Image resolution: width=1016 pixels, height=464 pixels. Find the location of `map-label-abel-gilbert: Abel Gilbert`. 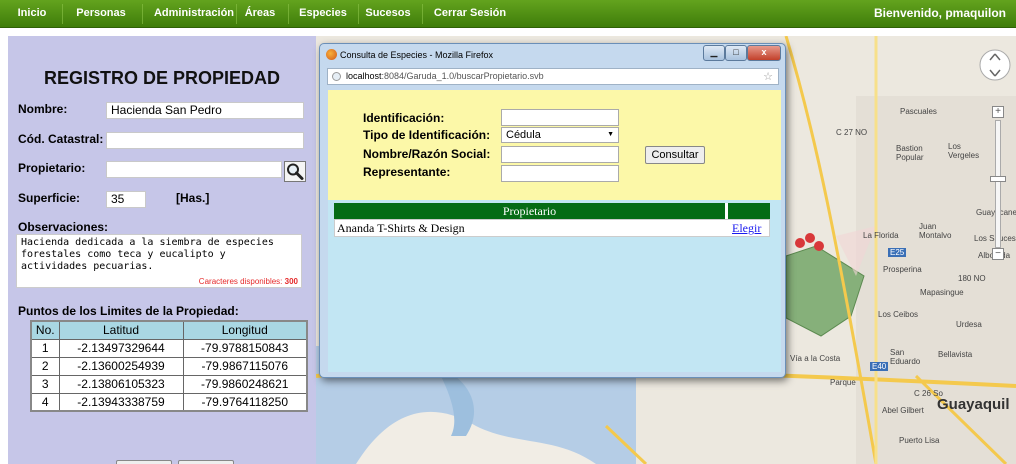

map-label-abel-gilbert: Abel Gilbert is located at coordinates (903, 410).